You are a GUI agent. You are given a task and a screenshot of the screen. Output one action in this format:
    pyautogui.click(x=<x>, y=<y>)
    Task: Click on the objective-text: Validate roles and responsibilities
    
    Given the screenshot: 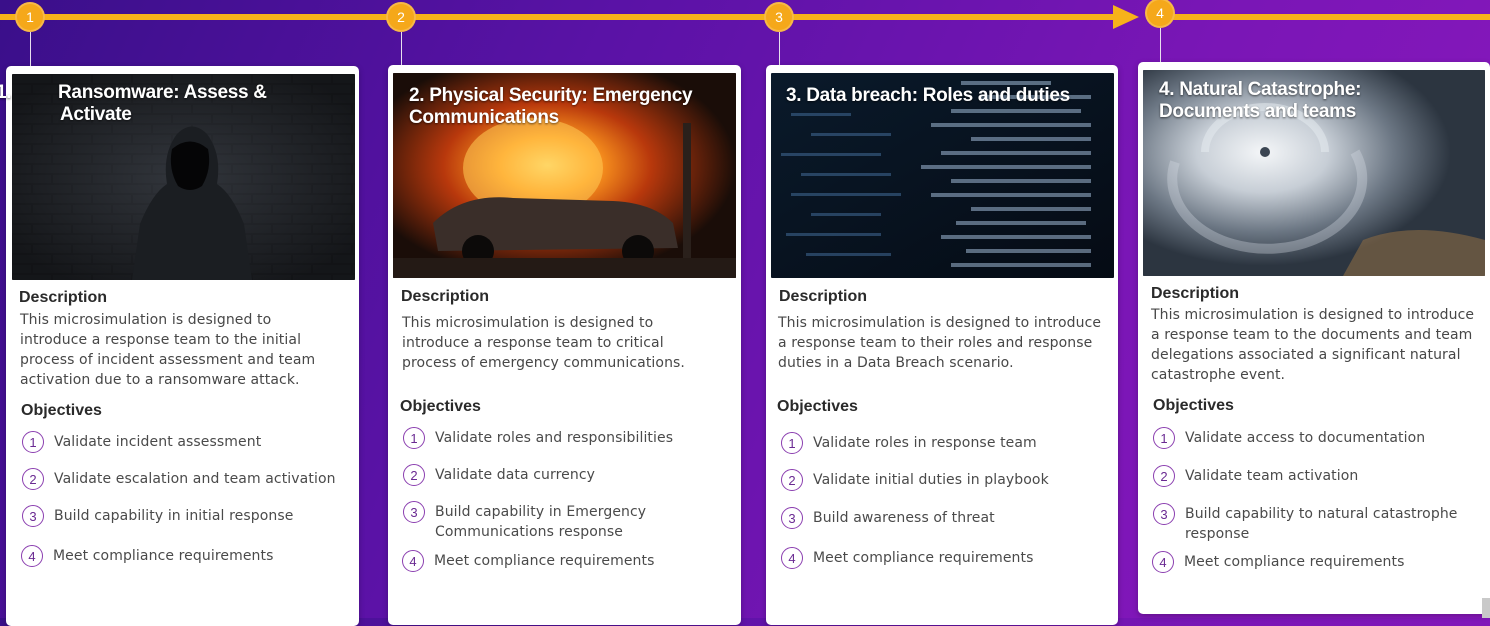 What is the action you would take?
    pyautogui.click(x=554, y=438)
    